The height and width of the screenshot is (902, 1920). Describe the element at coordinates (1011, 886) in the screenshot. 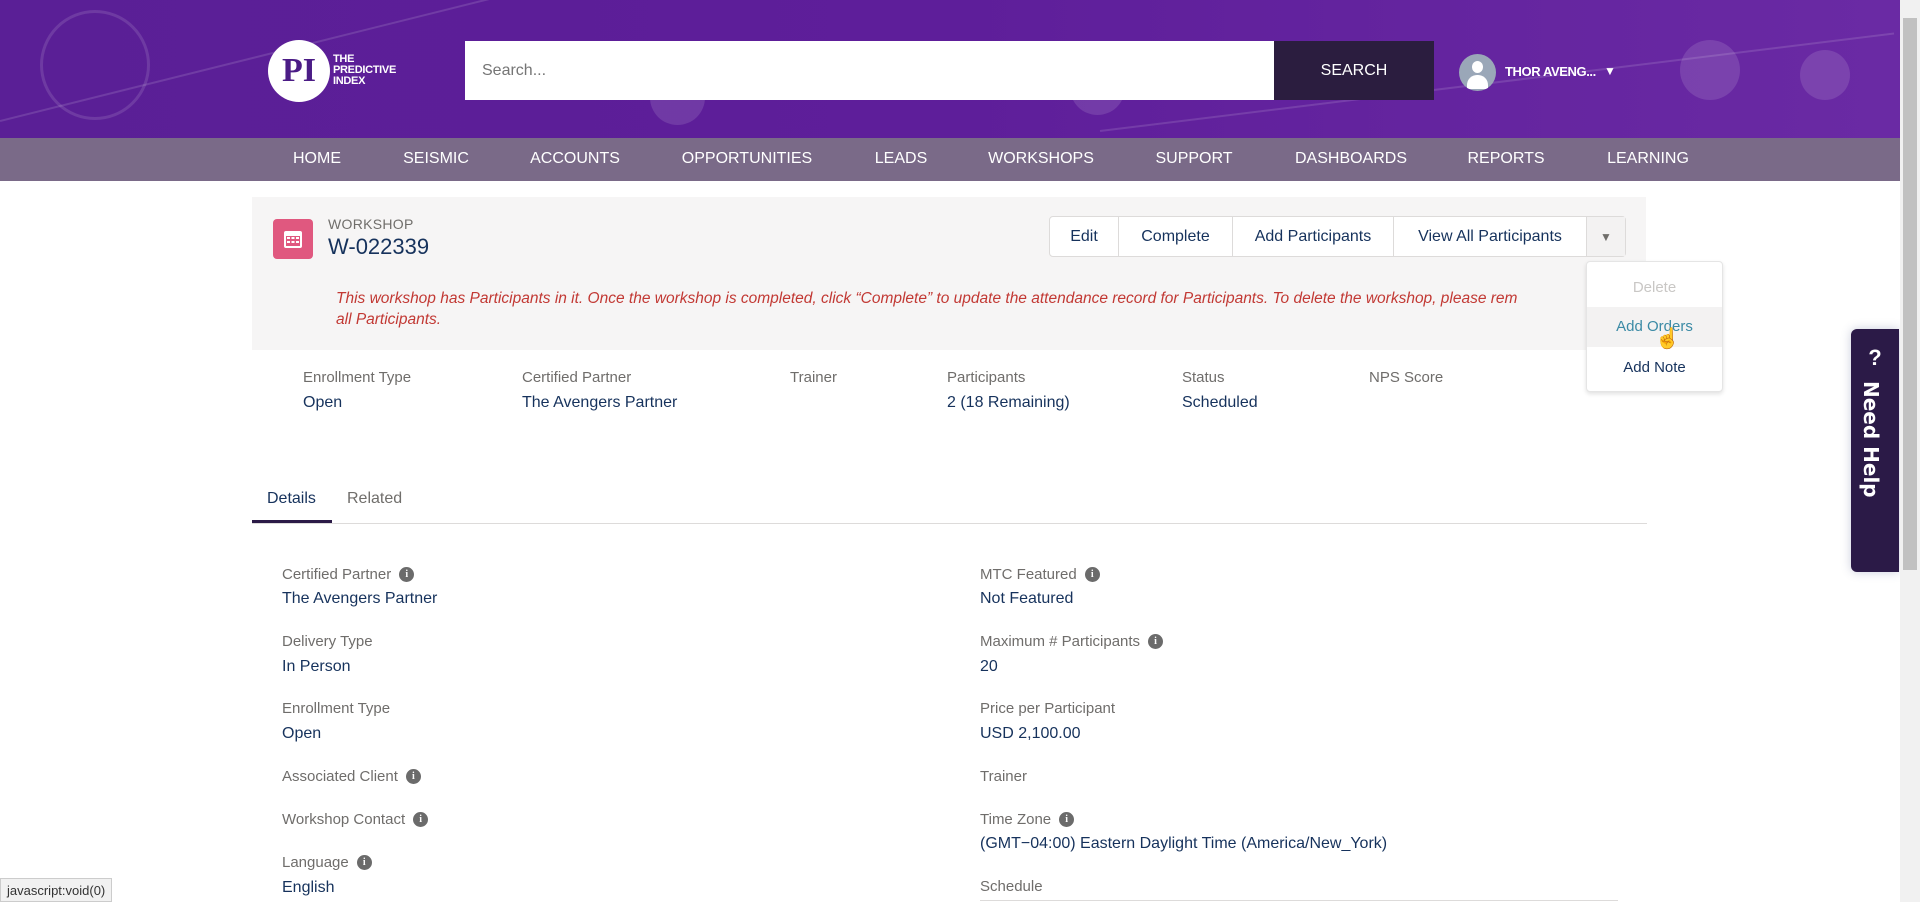

I see `field-label: Schedule` at that location.